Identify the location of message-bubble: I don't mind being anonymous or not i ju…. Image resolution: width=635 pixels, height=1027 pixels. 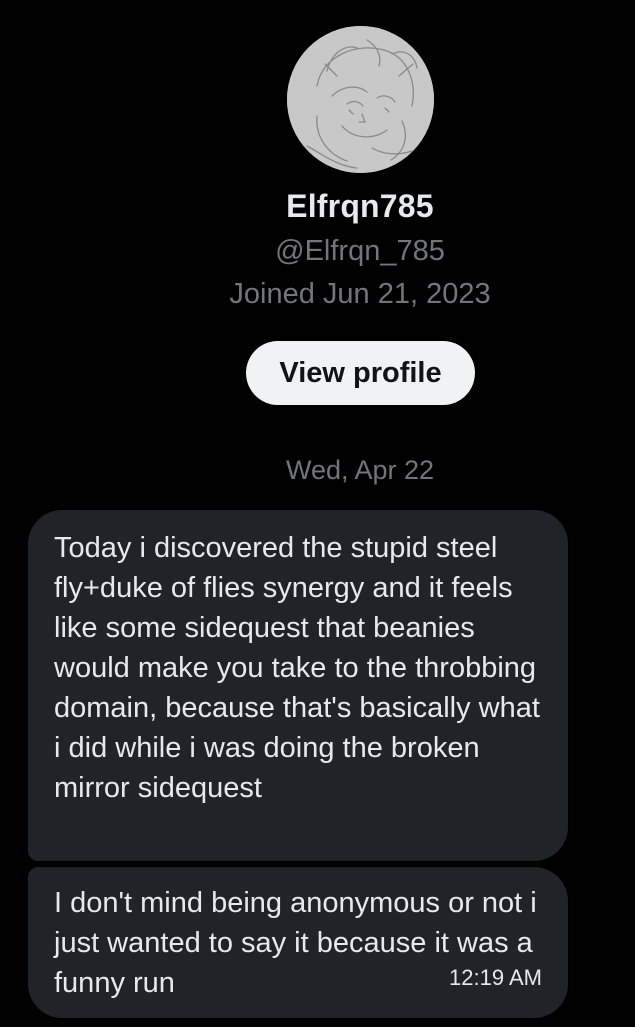
(298, 942).